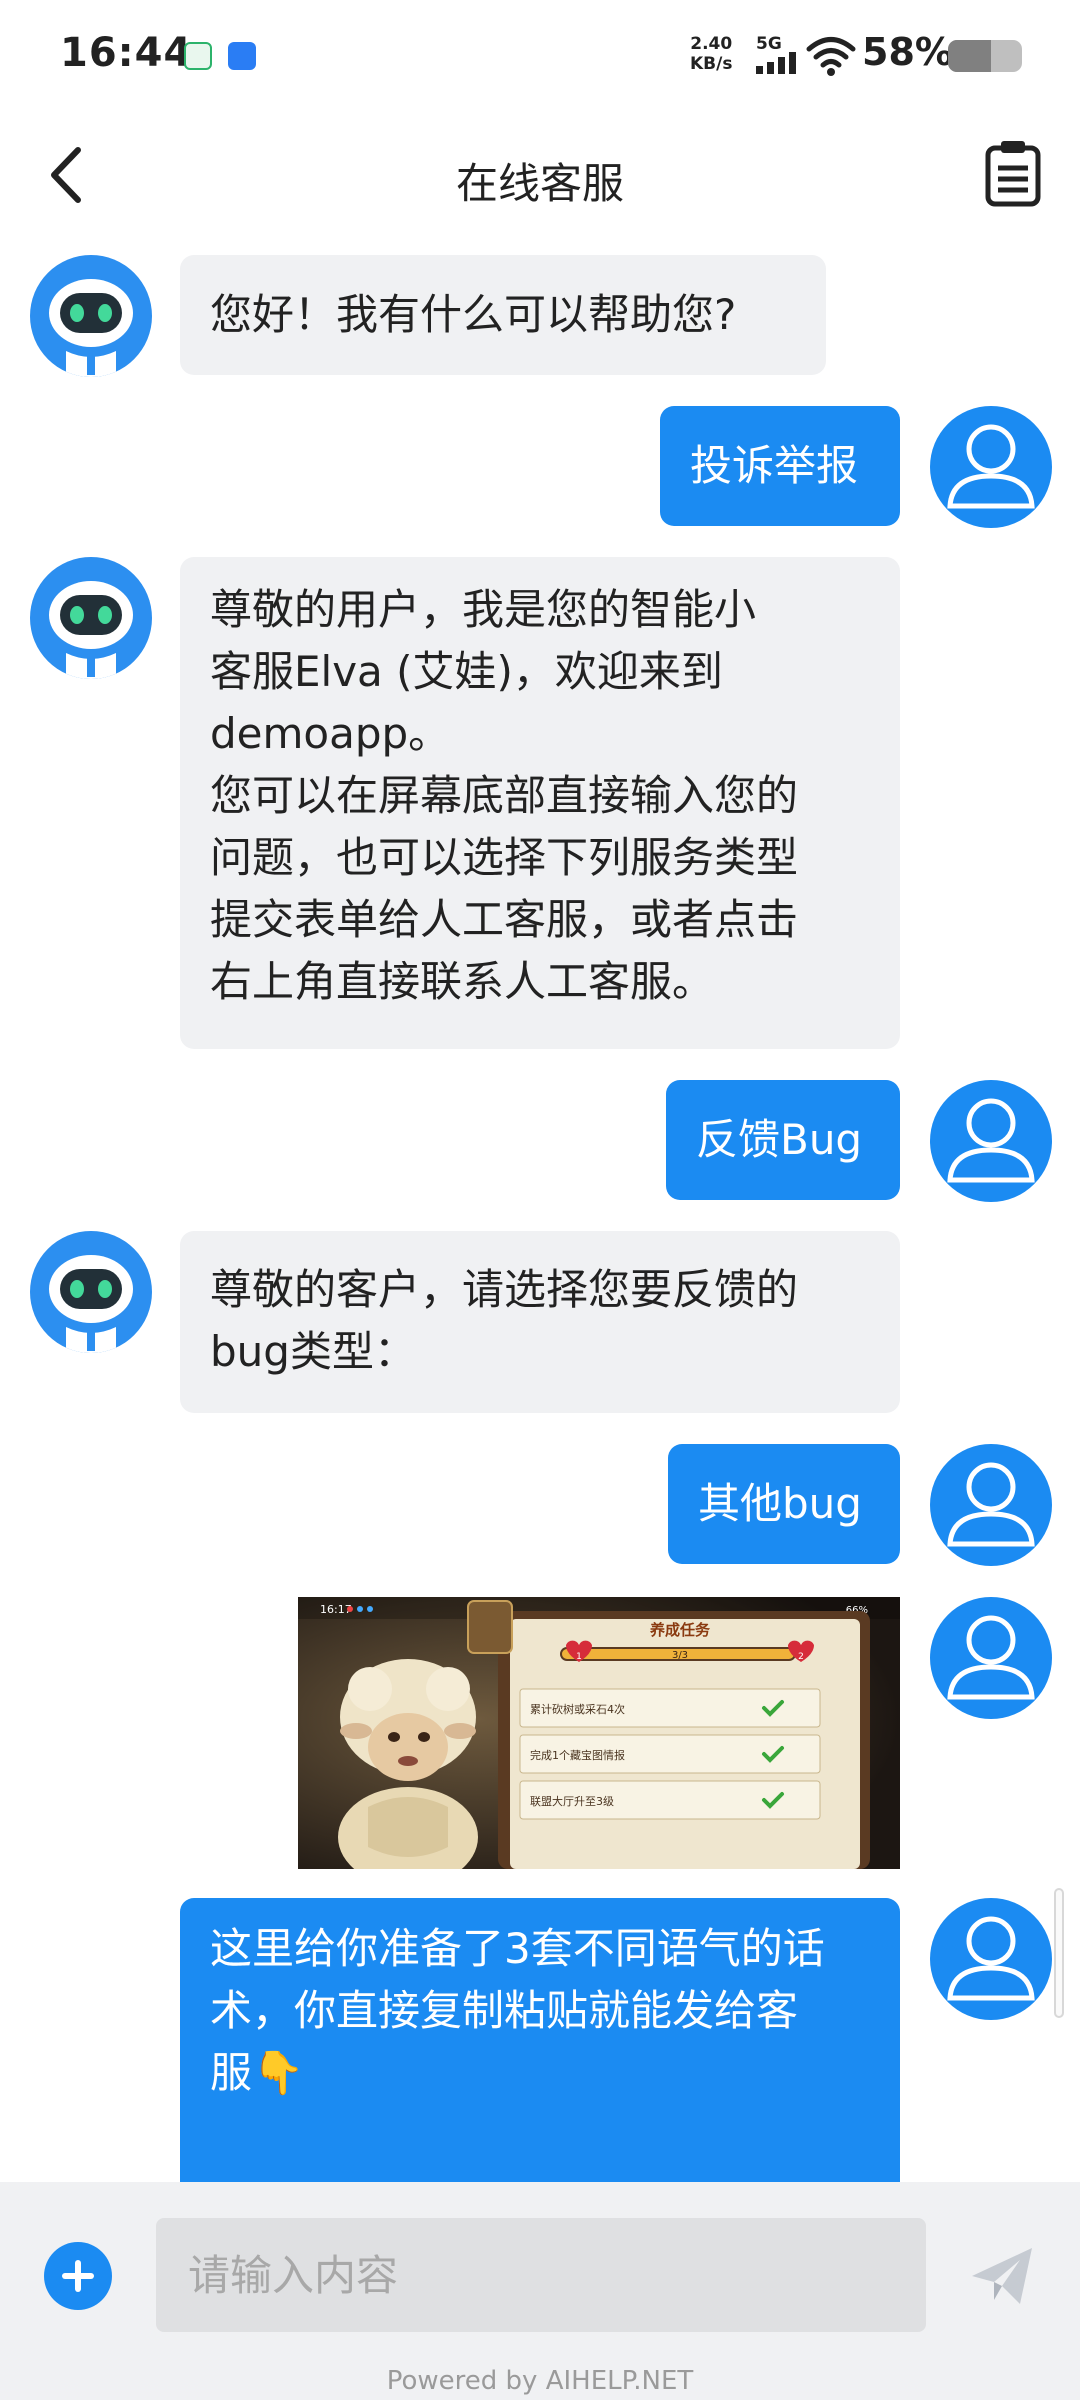 This screenshot has height=2400, width=1080. What do you see at coordinates (539, 183) in the screenshot?
I see `page-title: 在线客服` at bounding box center [539, 183].